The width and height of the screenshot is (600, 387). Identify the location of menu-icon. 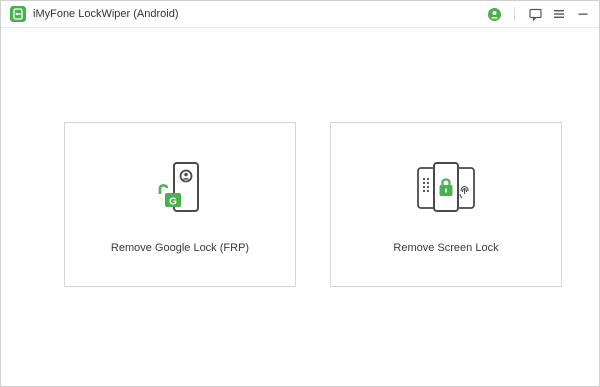
(559, 14).